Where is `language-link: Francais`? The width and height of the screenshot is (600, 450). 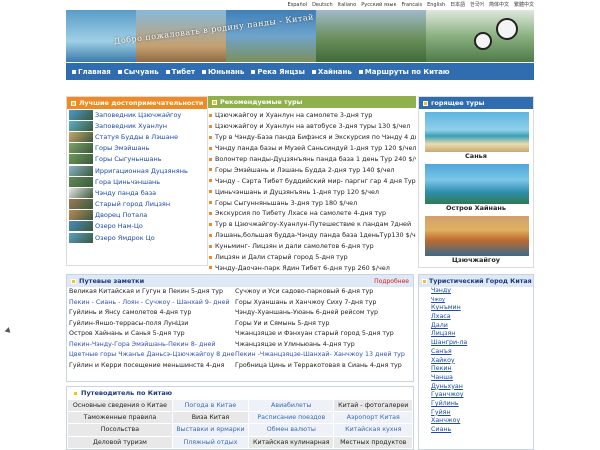 language-link: Francais is located at coordinates (411, 5).